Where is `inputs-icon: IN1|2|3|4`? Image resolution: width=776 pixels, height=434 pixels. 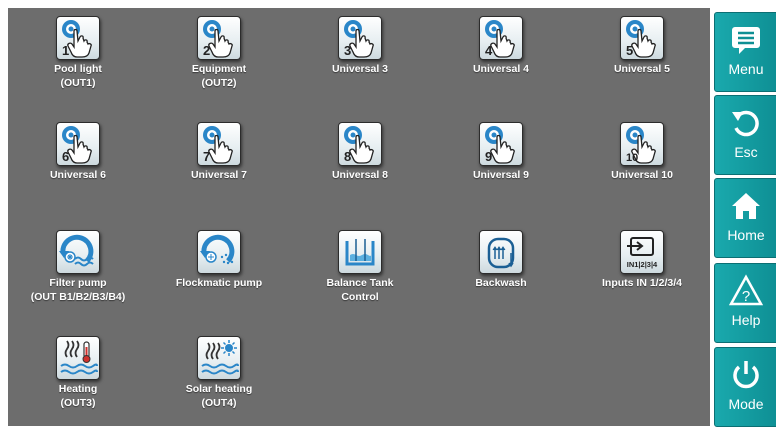
inputs-icon: IN1|2|3|4 is located at coordinates (642, 252).